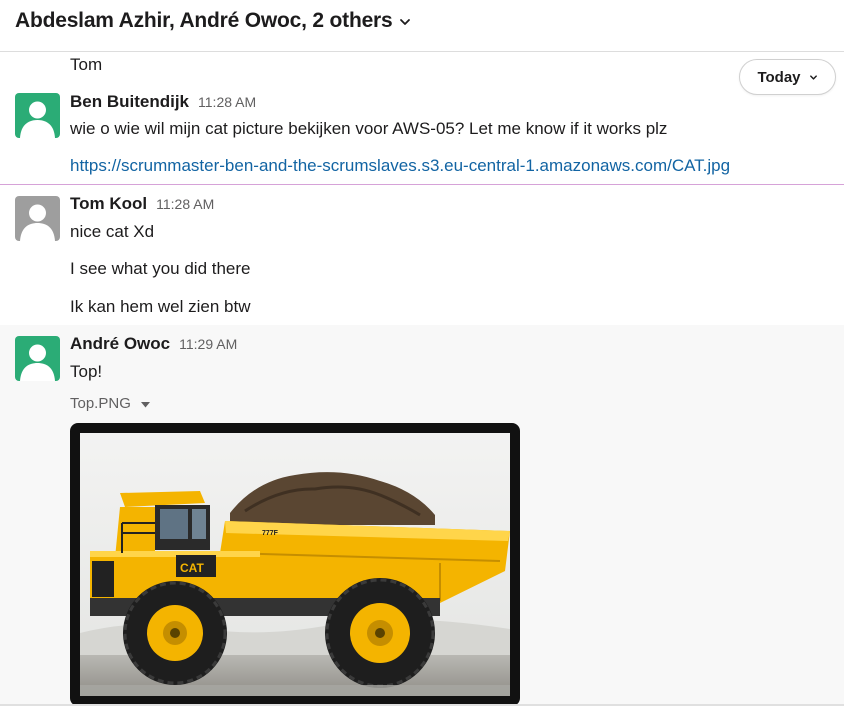  I want to click on file-name: Top.PNG, so click(100, 403).